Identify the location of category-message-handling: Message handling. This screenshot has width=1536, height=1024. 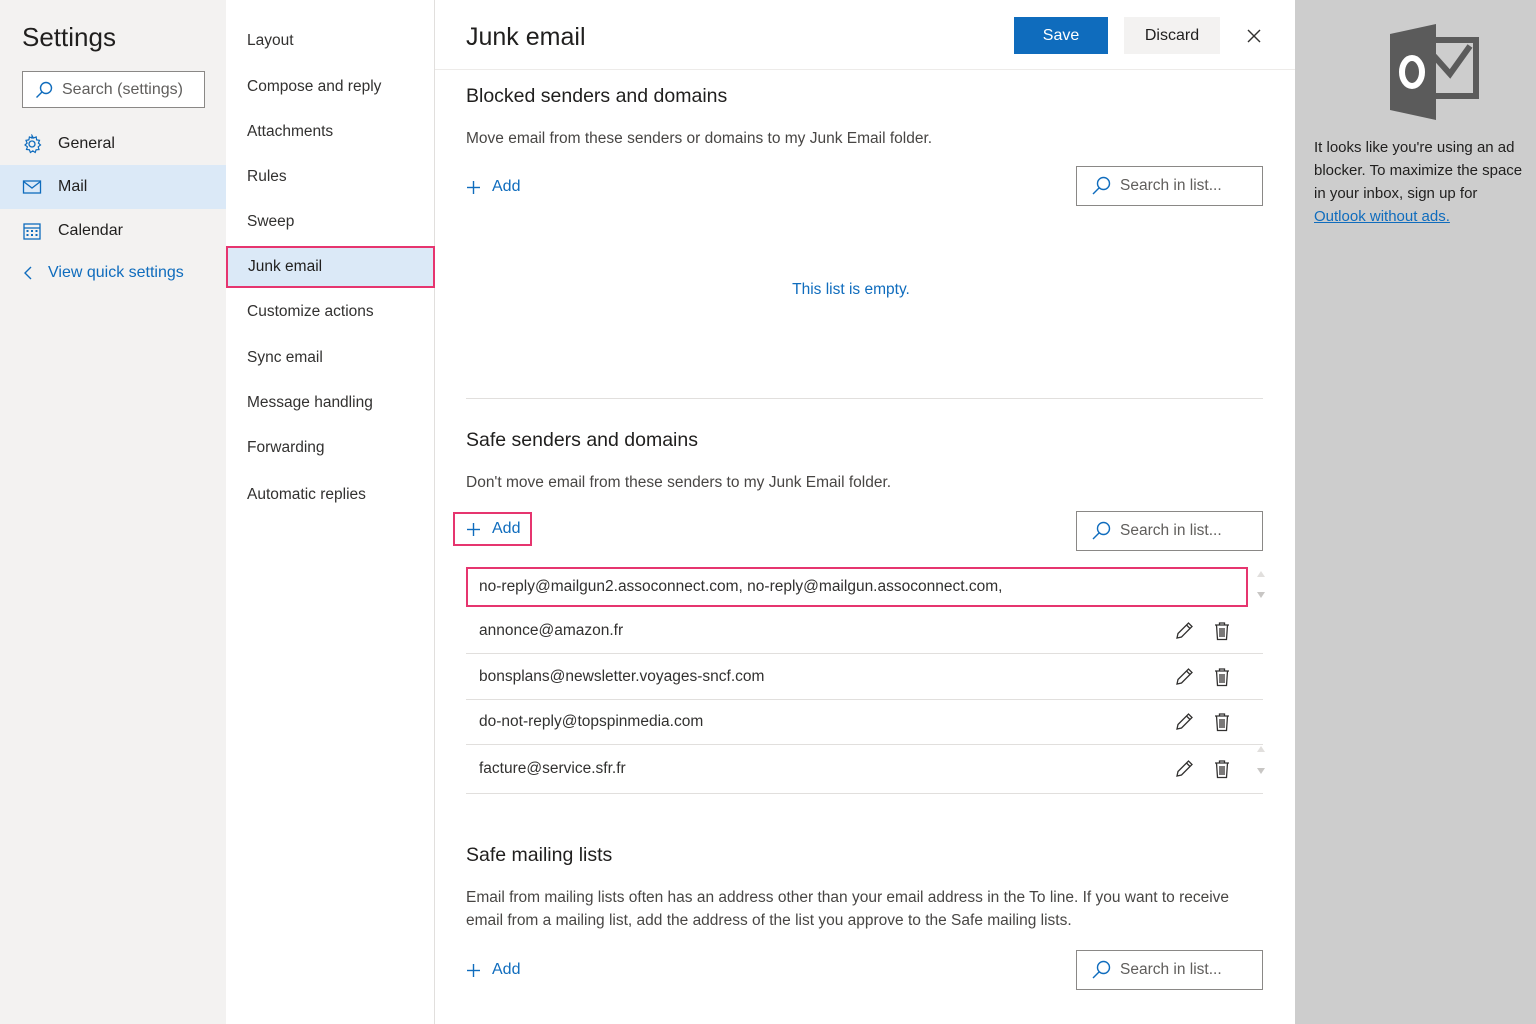
(330, 403).